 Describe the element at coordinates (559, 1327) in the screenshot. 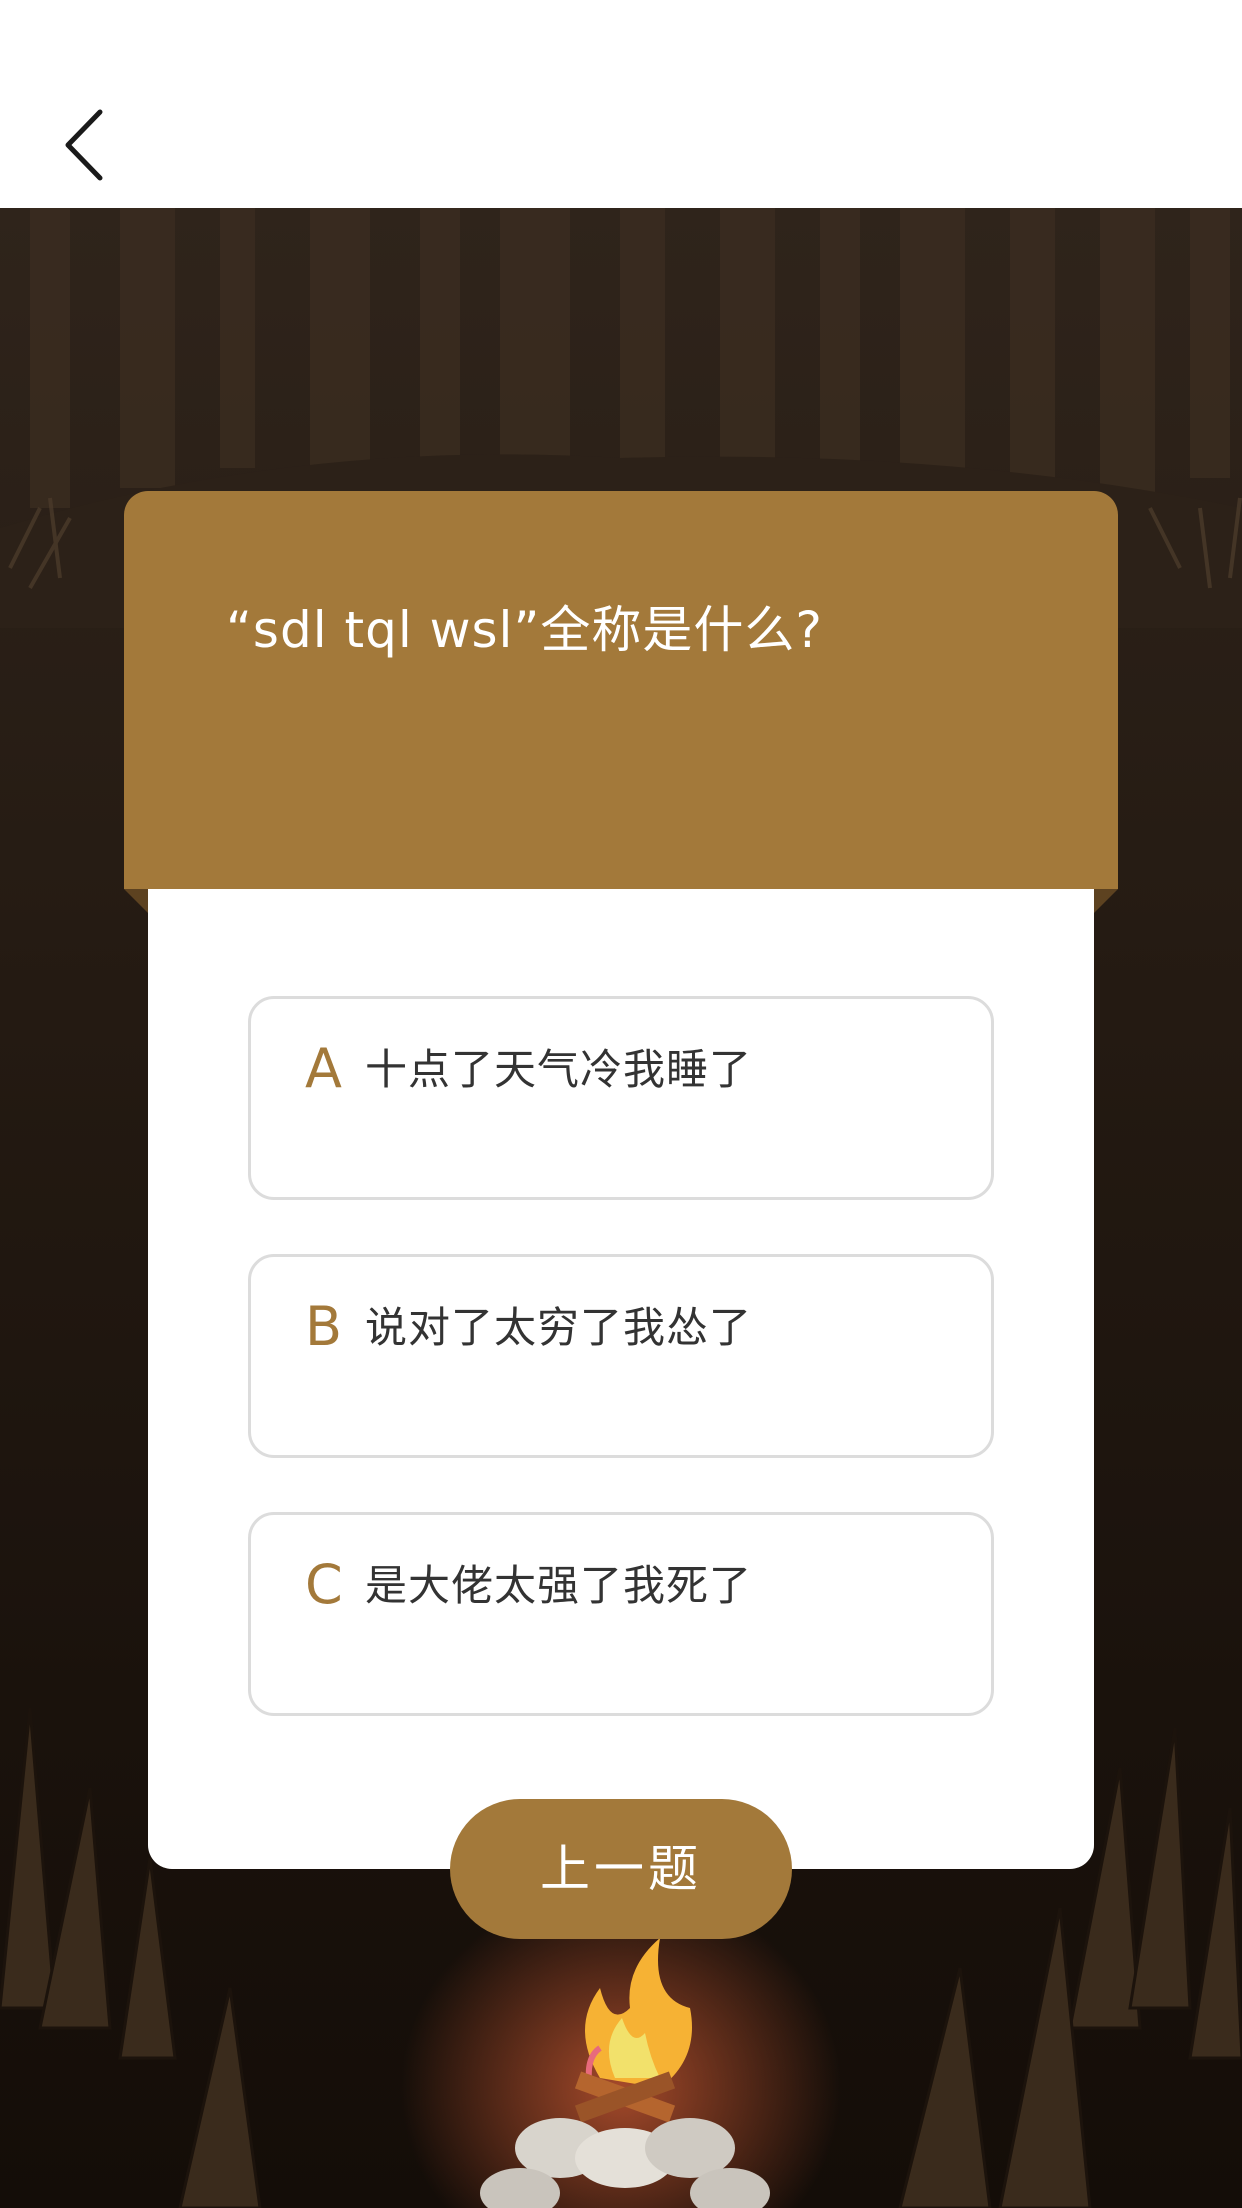

I see `option-text: 说对了太穷了我怂了` at that location.